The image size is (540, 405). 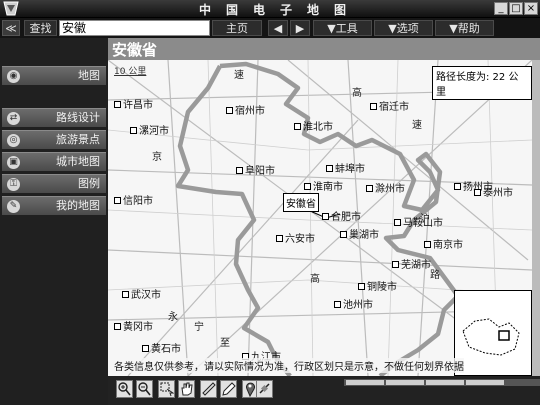 What do you see at coordinates (342, 28) in the screenshot?
I see `tools-menu: ▼工具` at bounding box center [342, 28].